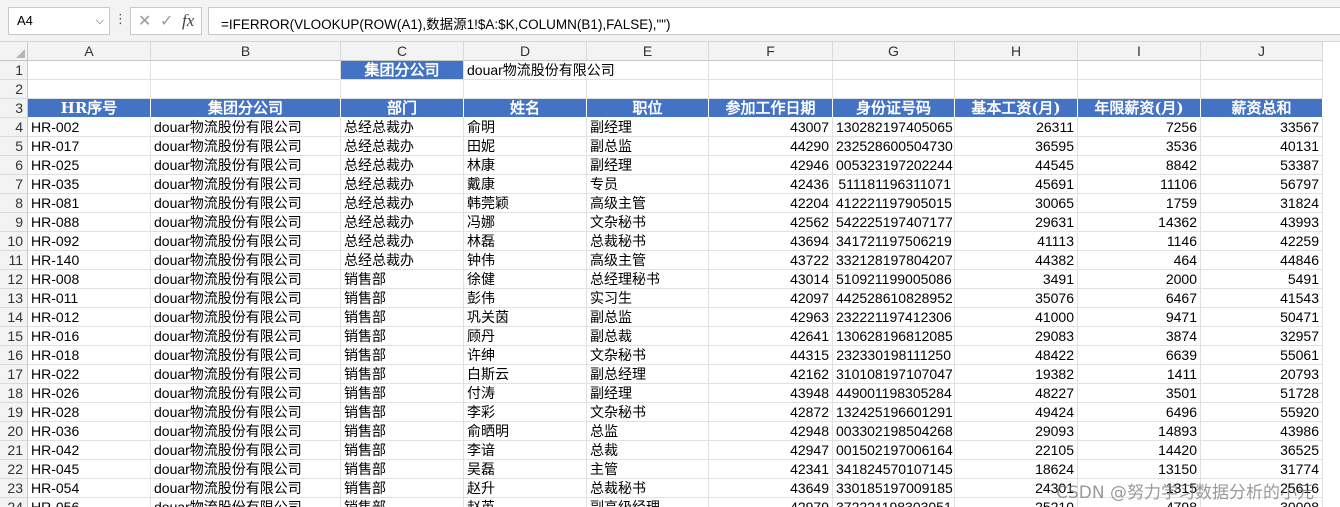  What do you see at coordinates (648, 488) in the screenshot?
I see `table-cell: 总裁秘书` at bounding box center [648, 488].